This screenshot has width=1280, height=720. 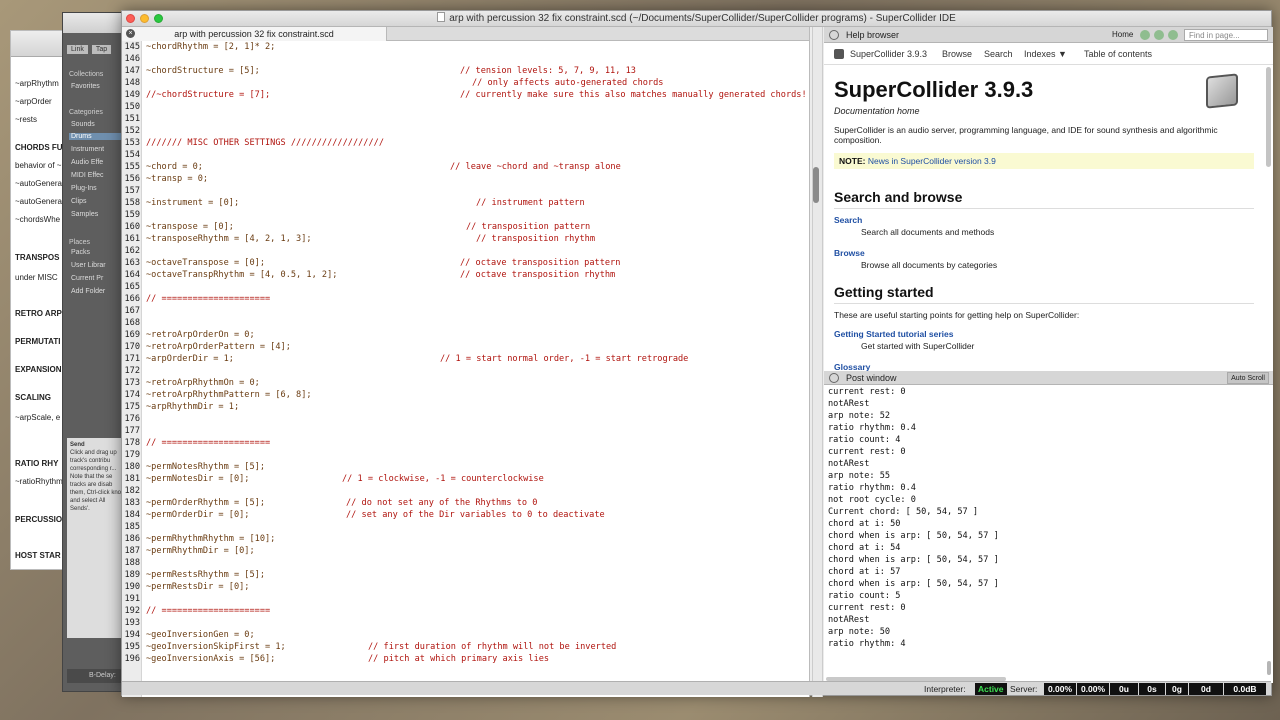 What do you see at coordinates (466, 407) in the screenshot?
I see `code-line: 175 ~arpRhythmDir = 1;` at bounding box center [466, 407].